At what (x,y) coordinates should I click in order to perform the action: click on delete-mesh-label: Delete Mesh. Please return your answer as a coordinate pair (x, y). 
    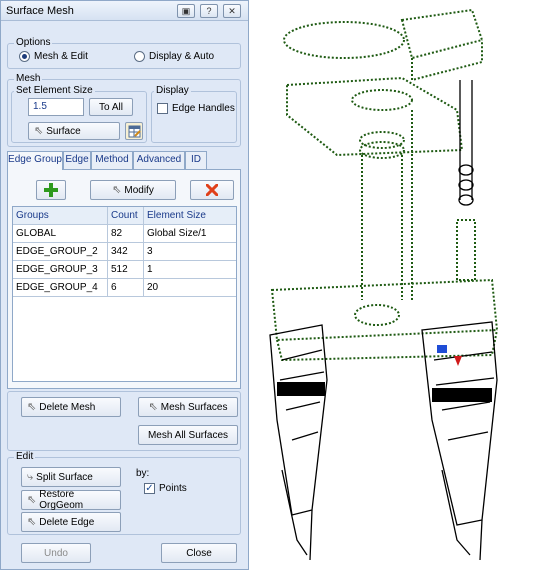
    Looking at the image, I should click on (67, 407).